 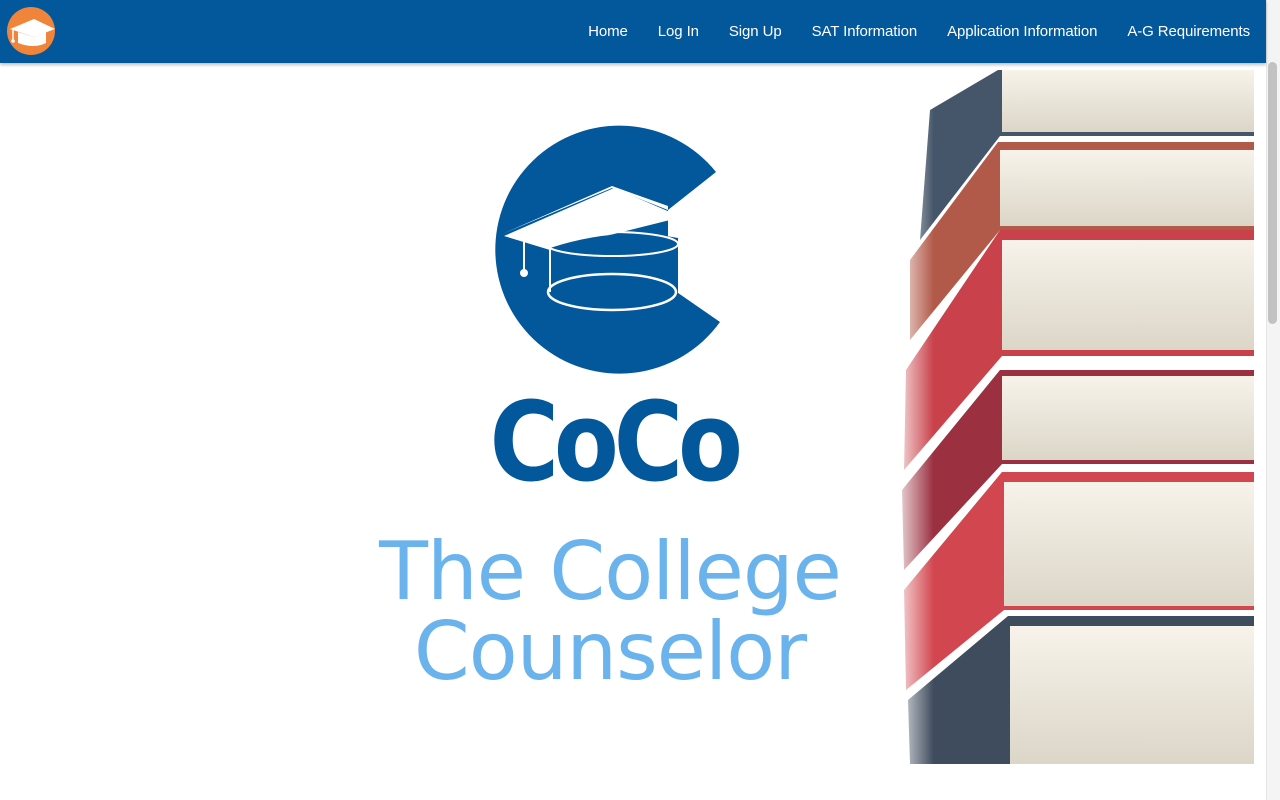 I want to click on graduation-cap-c-logo-icon, so click(x=608, y=250).